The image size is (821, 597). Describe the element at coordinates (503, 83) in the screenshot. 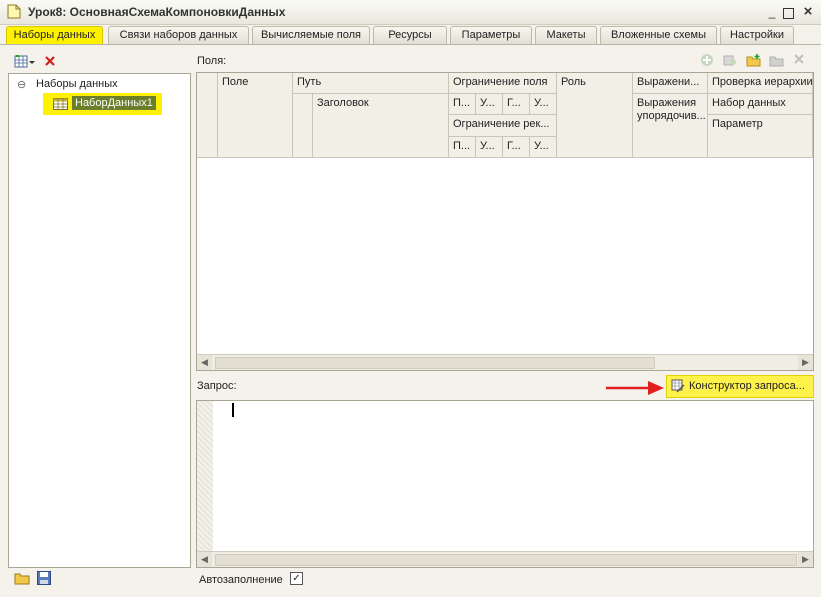

I see `column-header-field-restriction: Ограничение поля` at that location.